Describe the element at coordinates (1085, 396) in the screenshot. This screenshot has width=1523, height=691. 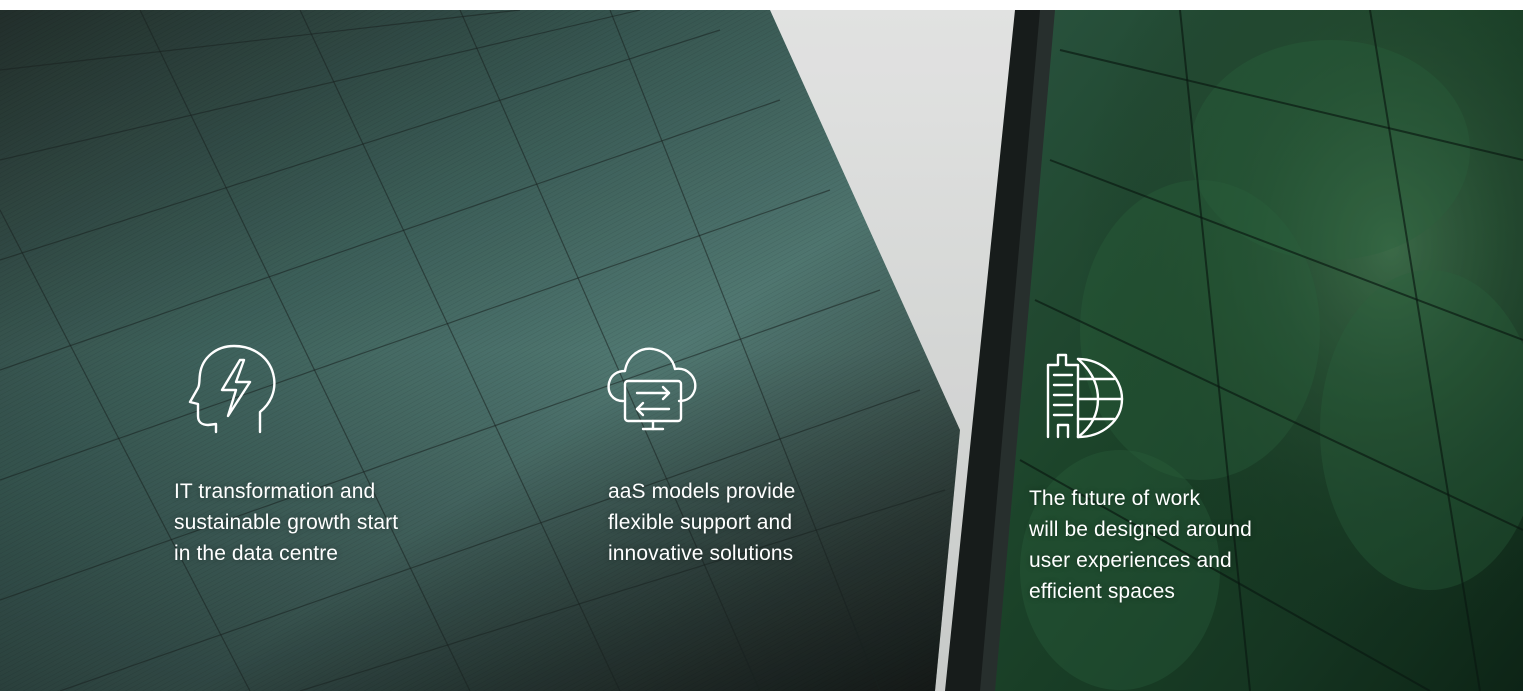
I see `building-globe-icon` at that location.